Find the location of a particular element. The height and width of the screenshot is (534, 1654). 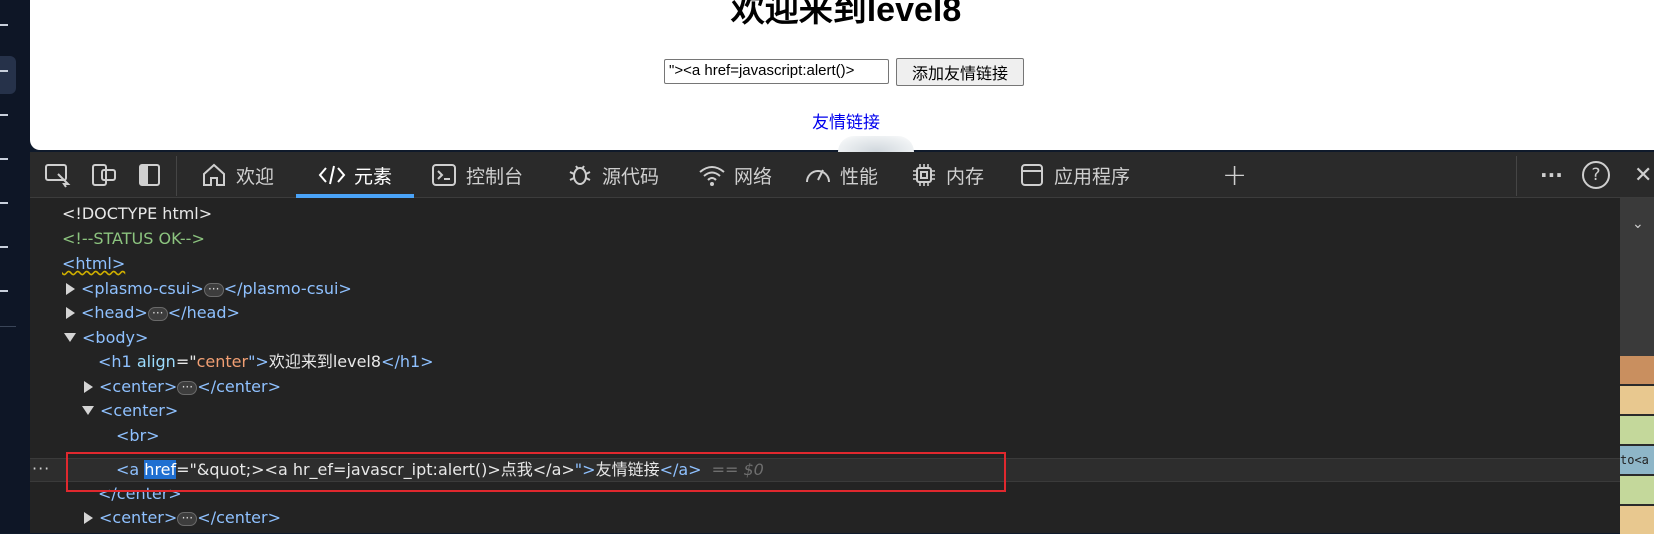

more-tools-button: ··· is located at coordinates (1551, 175).